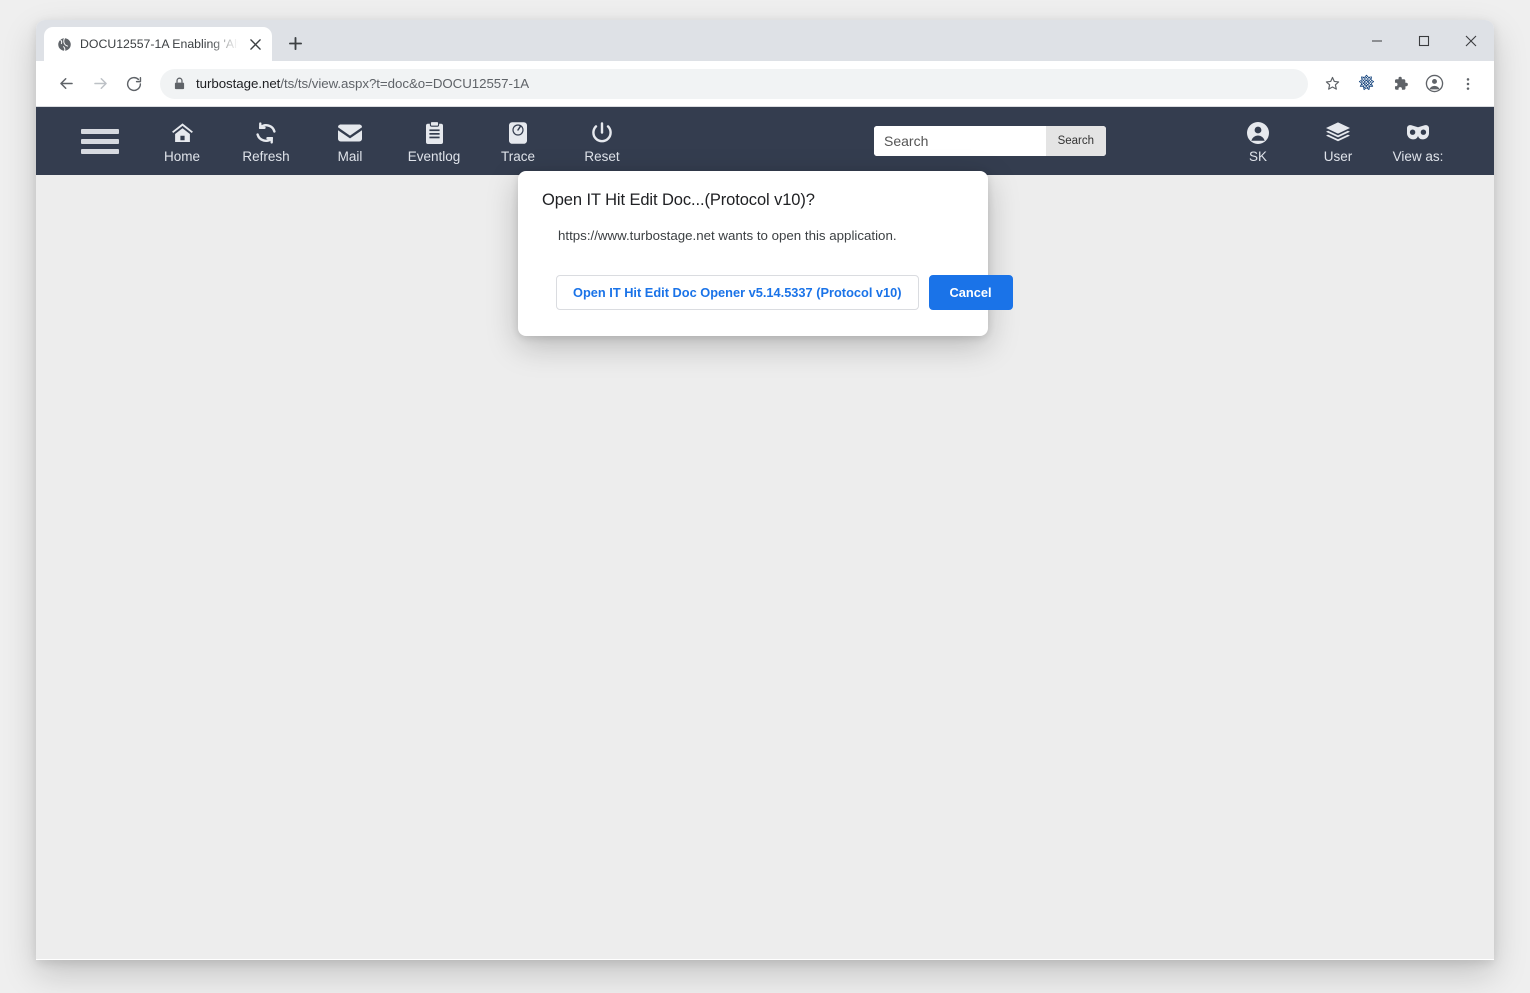 This screenshot has width=1530, height=993. I want to click on app-nav-items: Home Refresh Mail Eventlog Trace Reset, so click(392, 141).